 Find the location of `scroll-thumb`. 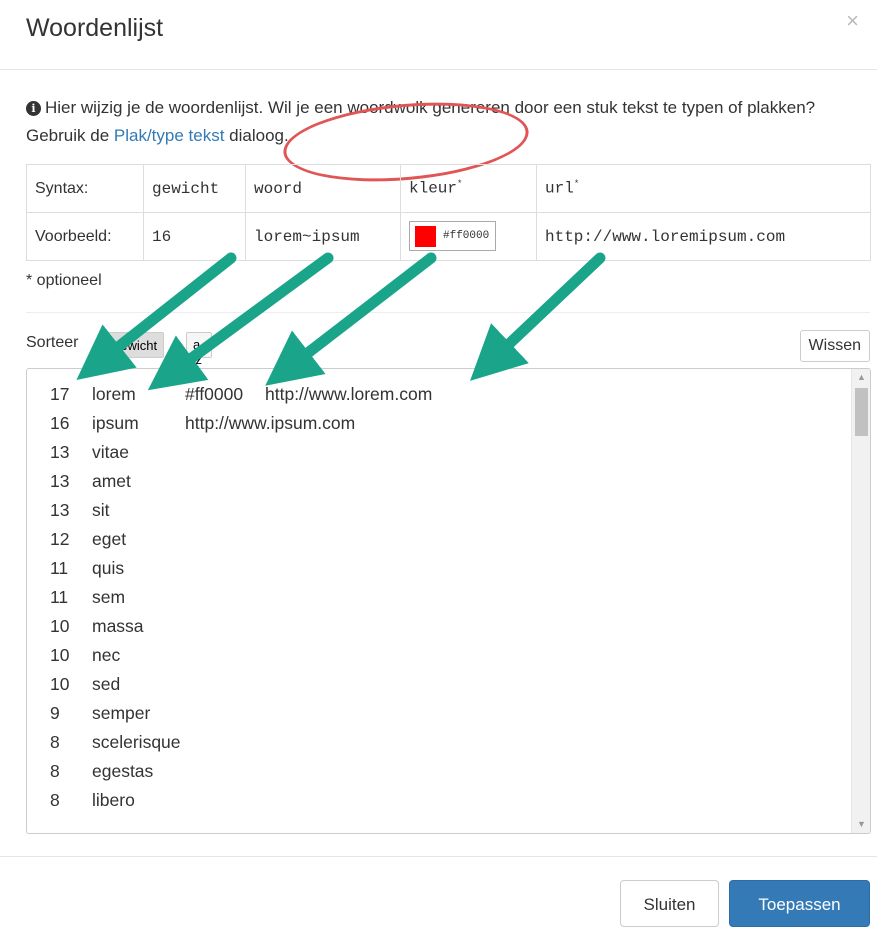

scroll-thumb is located at coordinates (861, 412).